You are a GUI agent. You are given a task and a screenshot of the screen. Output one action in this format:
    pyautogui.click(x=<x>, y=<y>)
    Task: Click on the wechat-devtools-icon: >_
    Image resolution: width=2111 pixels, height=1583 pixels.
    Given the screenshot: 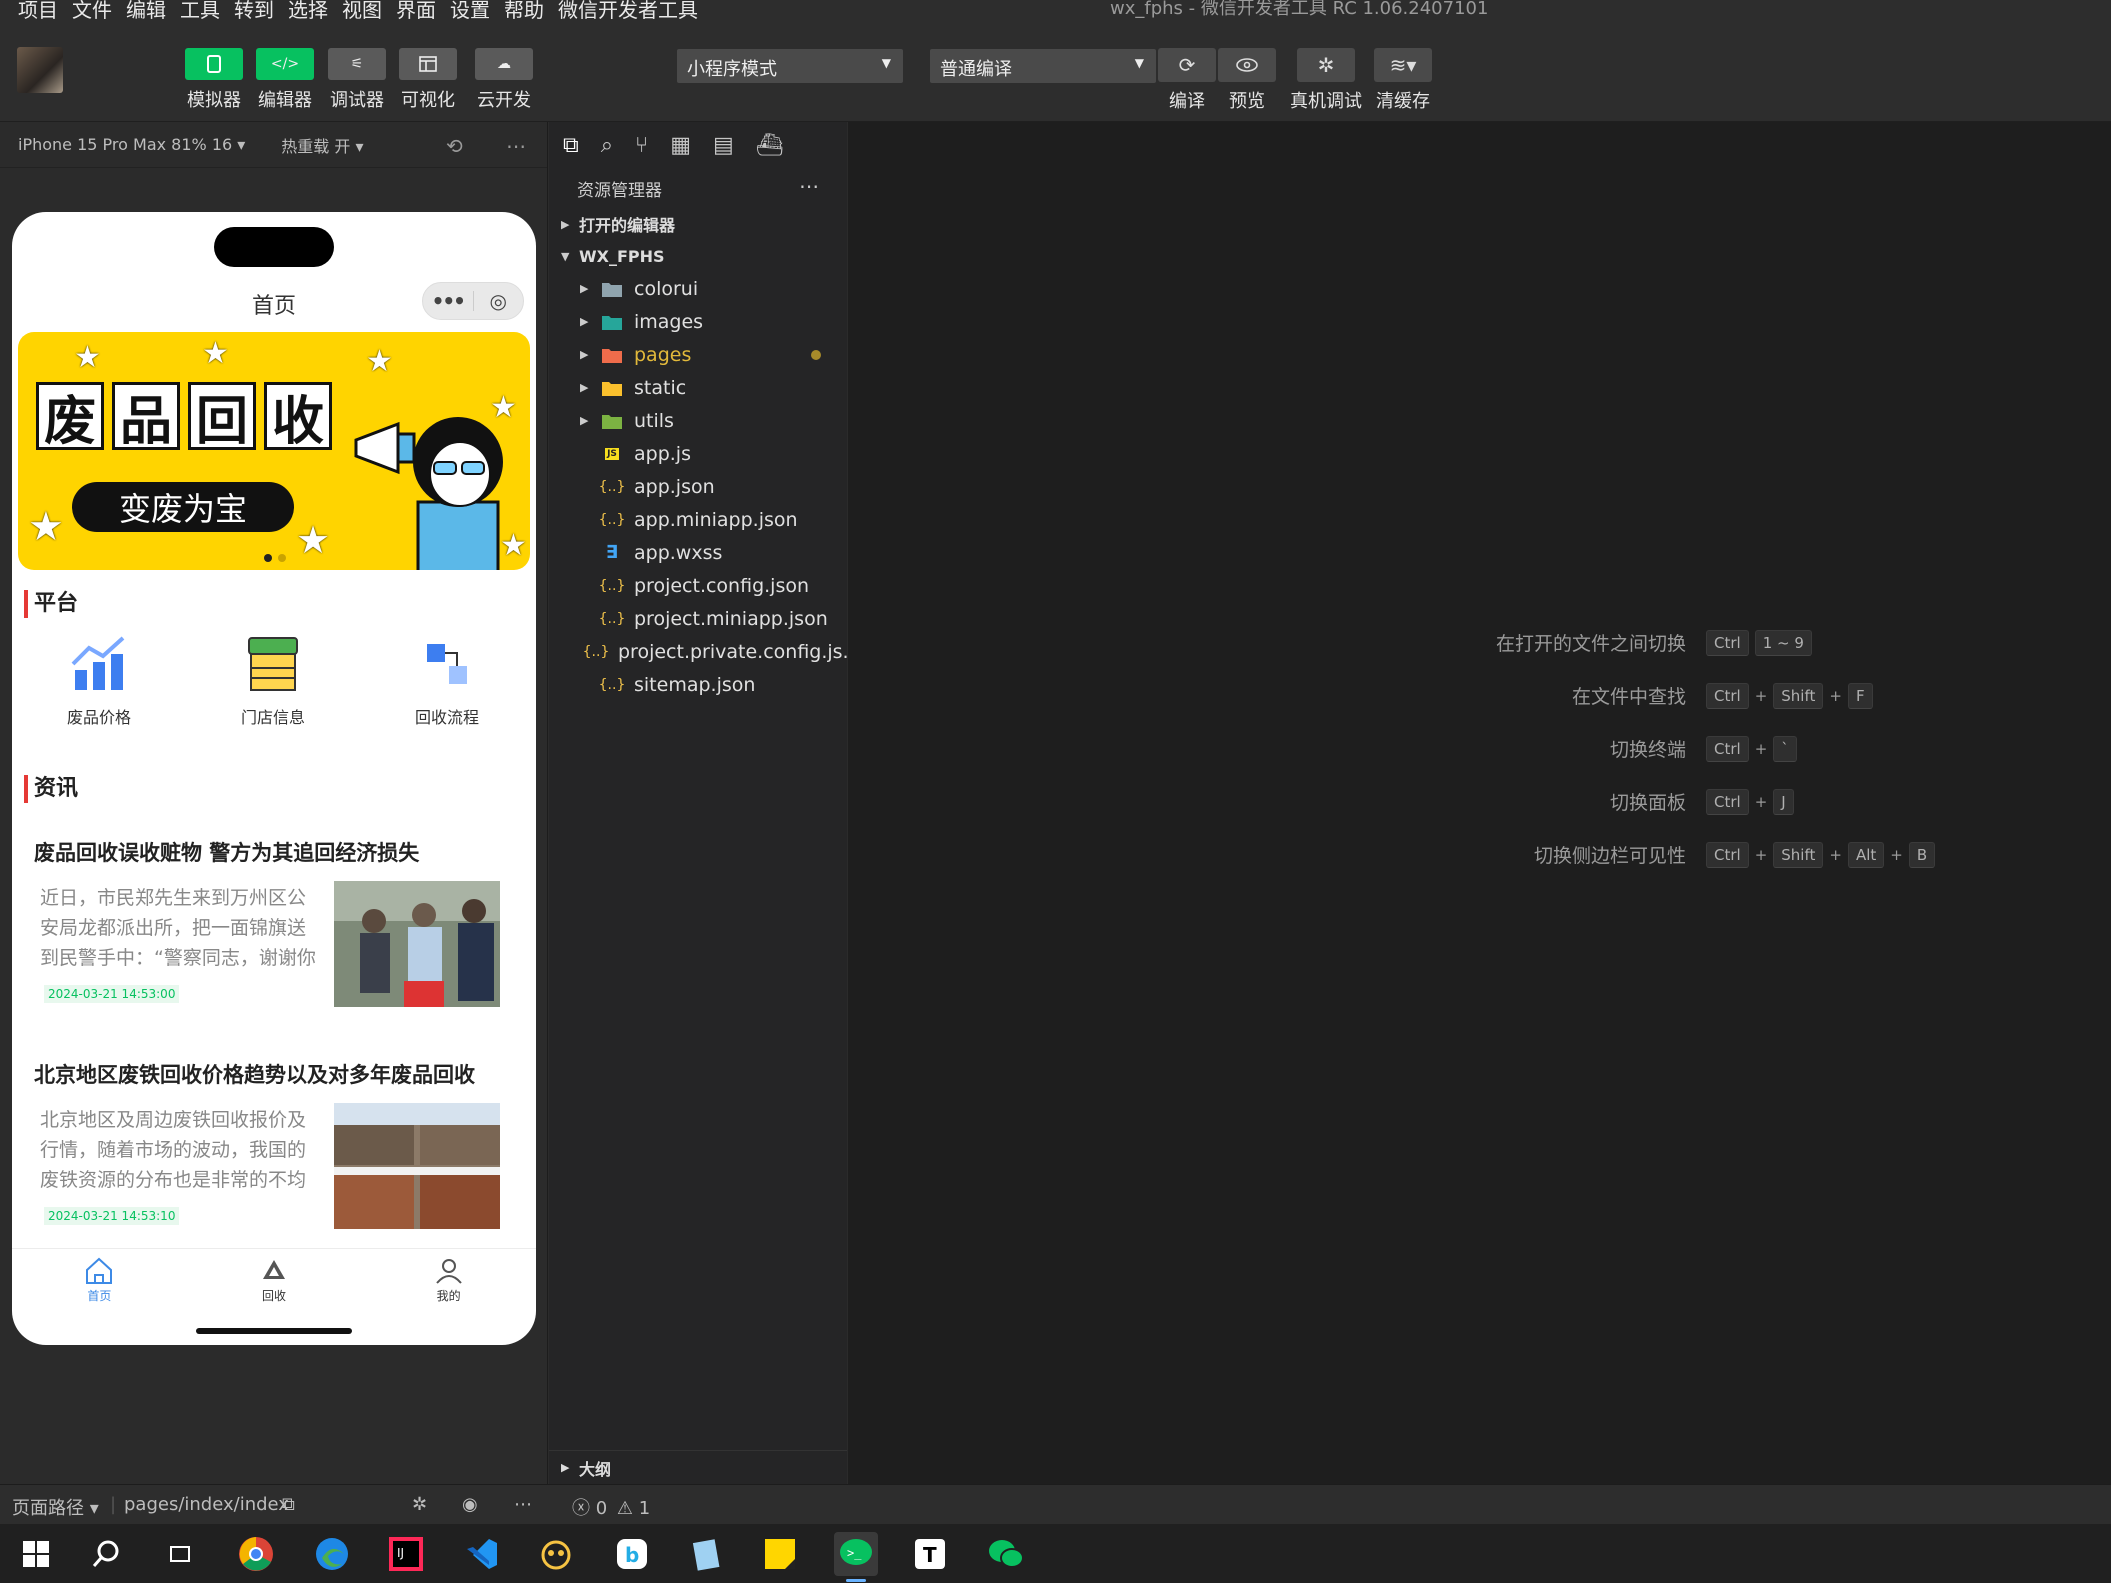 What is the action you would take?
    pyautogui.click(x=856, y=1557)
    